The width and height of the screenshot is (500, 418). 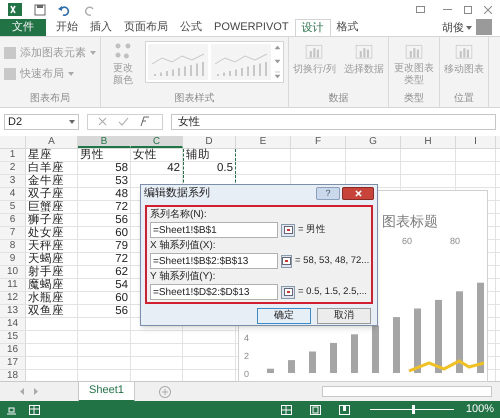 What do you see at coordinates (455, 241) in the screenshot?
I see `axis-label: 80` at bounding box center [455, 241].